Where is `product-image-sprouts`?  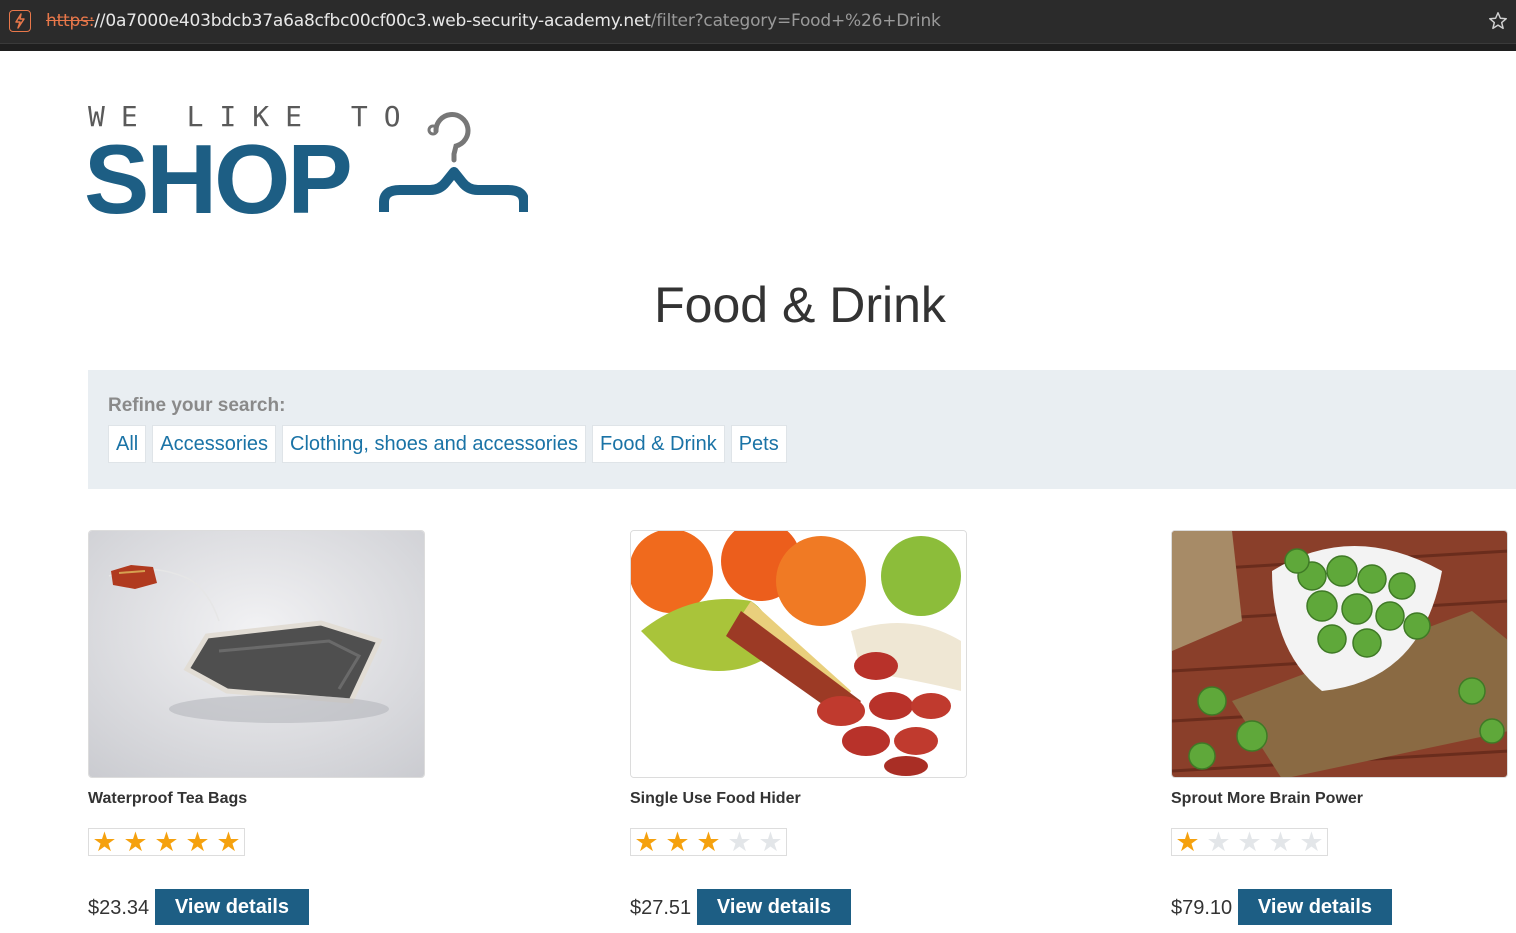
product-image-sprouts is located at coordinates (1339, 654).